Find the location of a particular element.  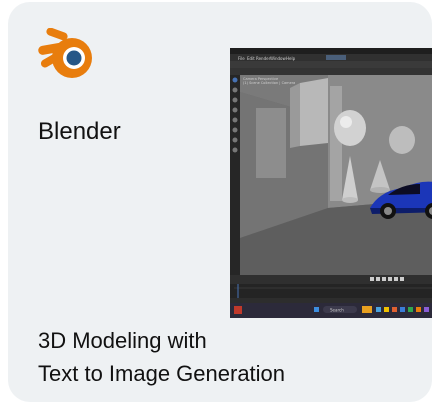

description-line-2: Text to Image Generation is located at coordinates (162, 373).